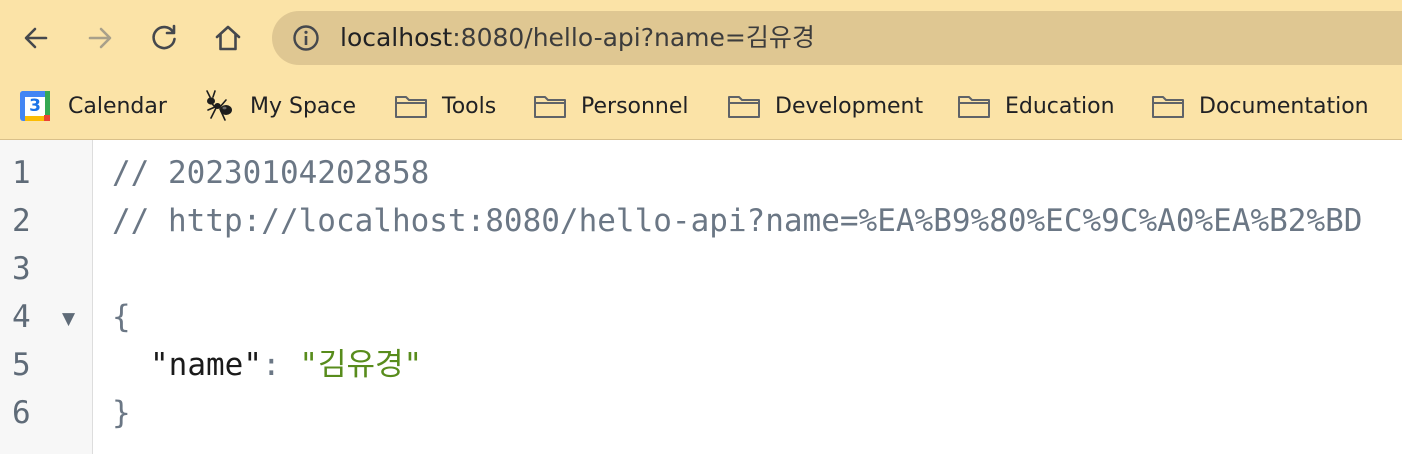 The width and height of the screenshot is (1402, 454). Describe the element at coordinates (361, 365) in the screenshot. I see `json-value: "김유경"` at that location.